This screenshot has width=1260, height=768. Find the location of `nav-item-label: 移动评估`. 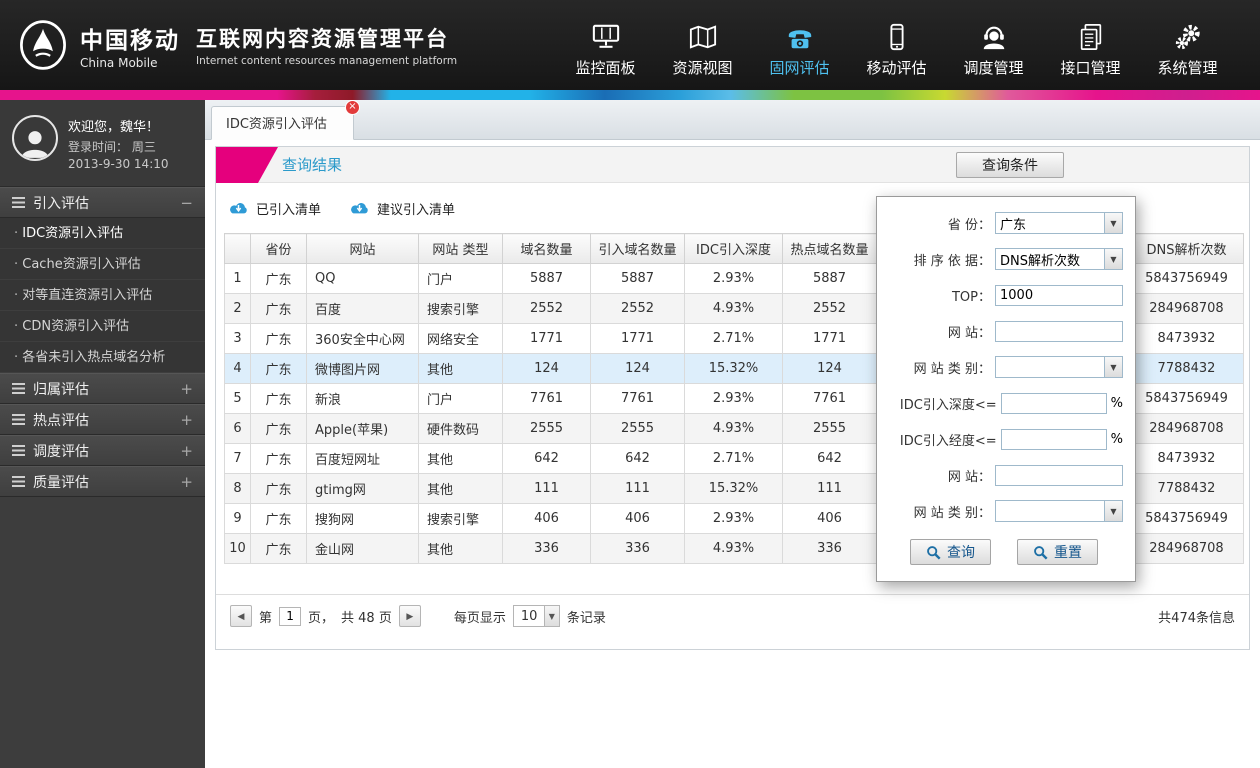

nav-item-label: 移动评估 is located at coordinates (896, 68).